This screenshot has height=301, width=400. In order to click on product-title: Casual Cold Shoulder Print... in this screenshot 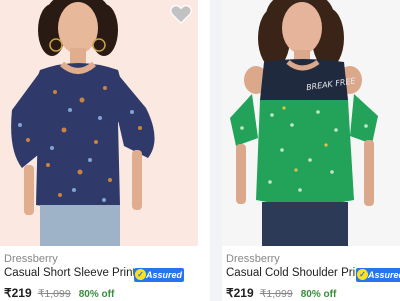, I will do `click(291, 273)`.